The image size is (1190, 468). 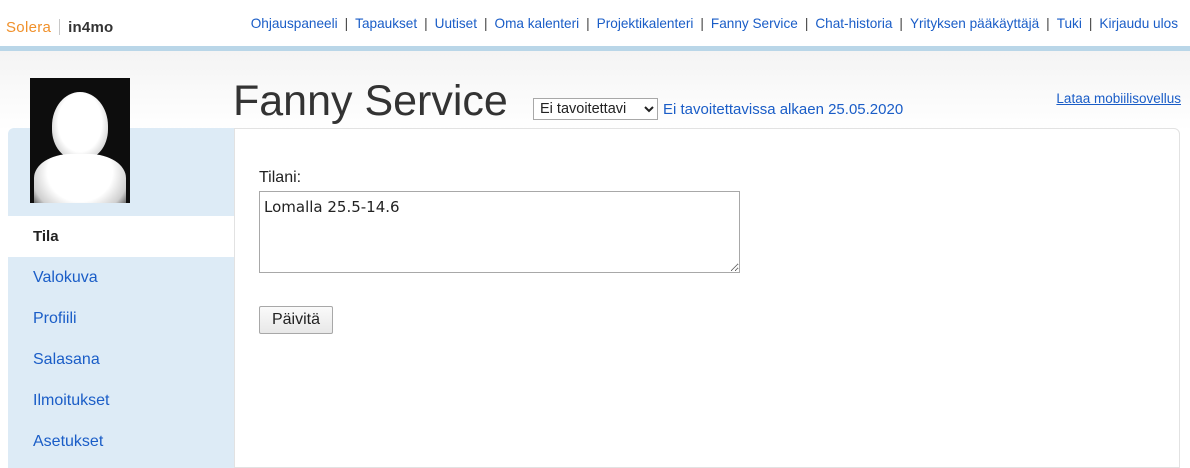 I want to click on nav-link-tapaukset: Tapaukset, so click(x=386, y=23).